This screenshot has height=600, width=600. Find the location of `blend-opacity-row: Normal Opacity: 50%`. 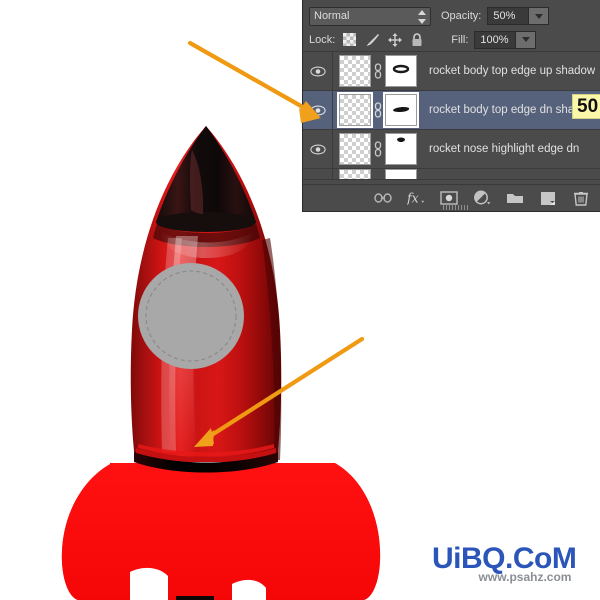

blend-opacity-row: Normal Opacity: 50% is located at coordinates (451, 14).